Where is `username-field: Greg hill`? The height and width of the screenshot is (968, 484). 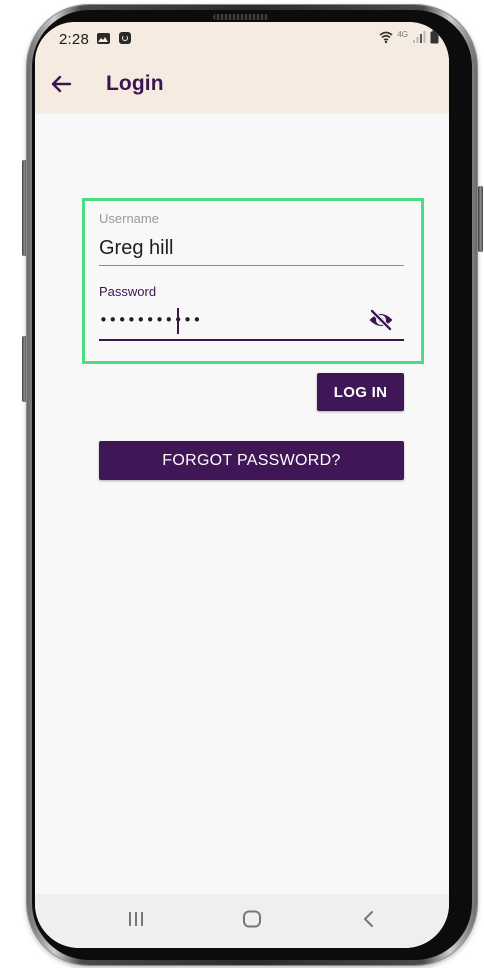
username-field: Greg hill is located at coordinates (136, 248).